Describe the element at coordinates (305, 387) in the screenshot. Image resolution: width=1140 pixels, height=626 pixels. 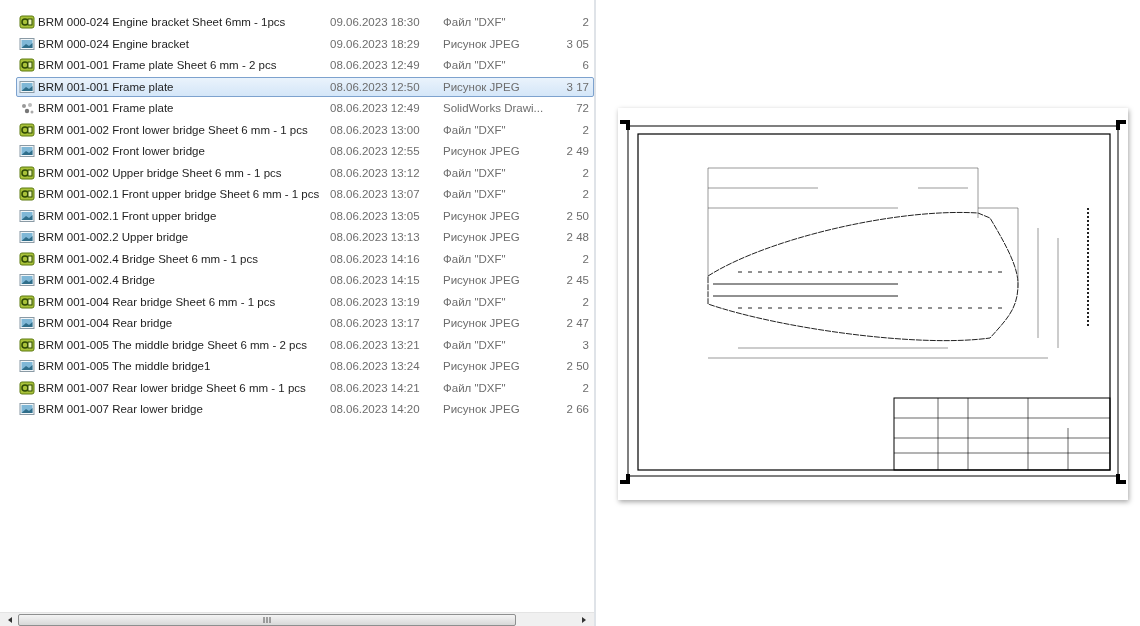
I see `file-row: BRM 001-007 Rear lower bridge Sheet 6 mm - 1 pcs 08.06.2023 14:21 Файл "DXF" 2` at that location.